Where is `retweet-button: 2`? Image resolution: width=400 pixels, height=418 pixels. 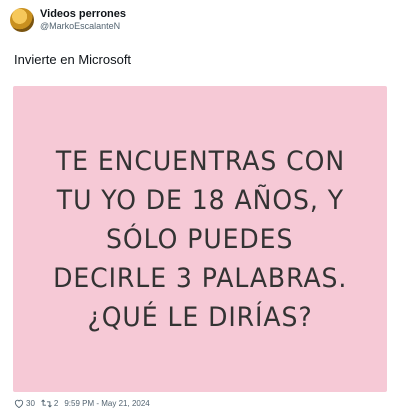 retweet-button: 2 is located at coordinates (49, 403).